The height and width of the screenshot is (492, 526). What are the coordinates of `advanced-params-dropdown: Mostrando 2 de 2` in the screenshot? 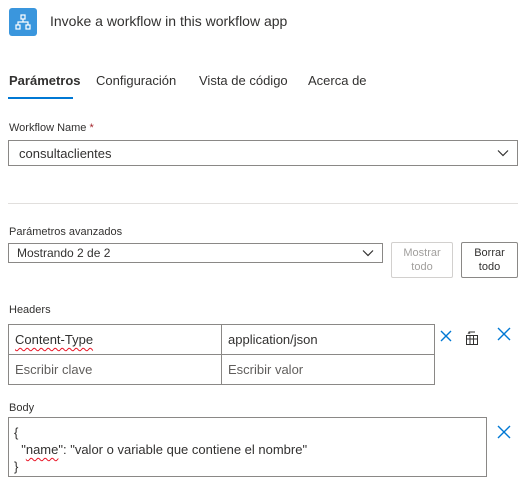 It's located at (195, 253).